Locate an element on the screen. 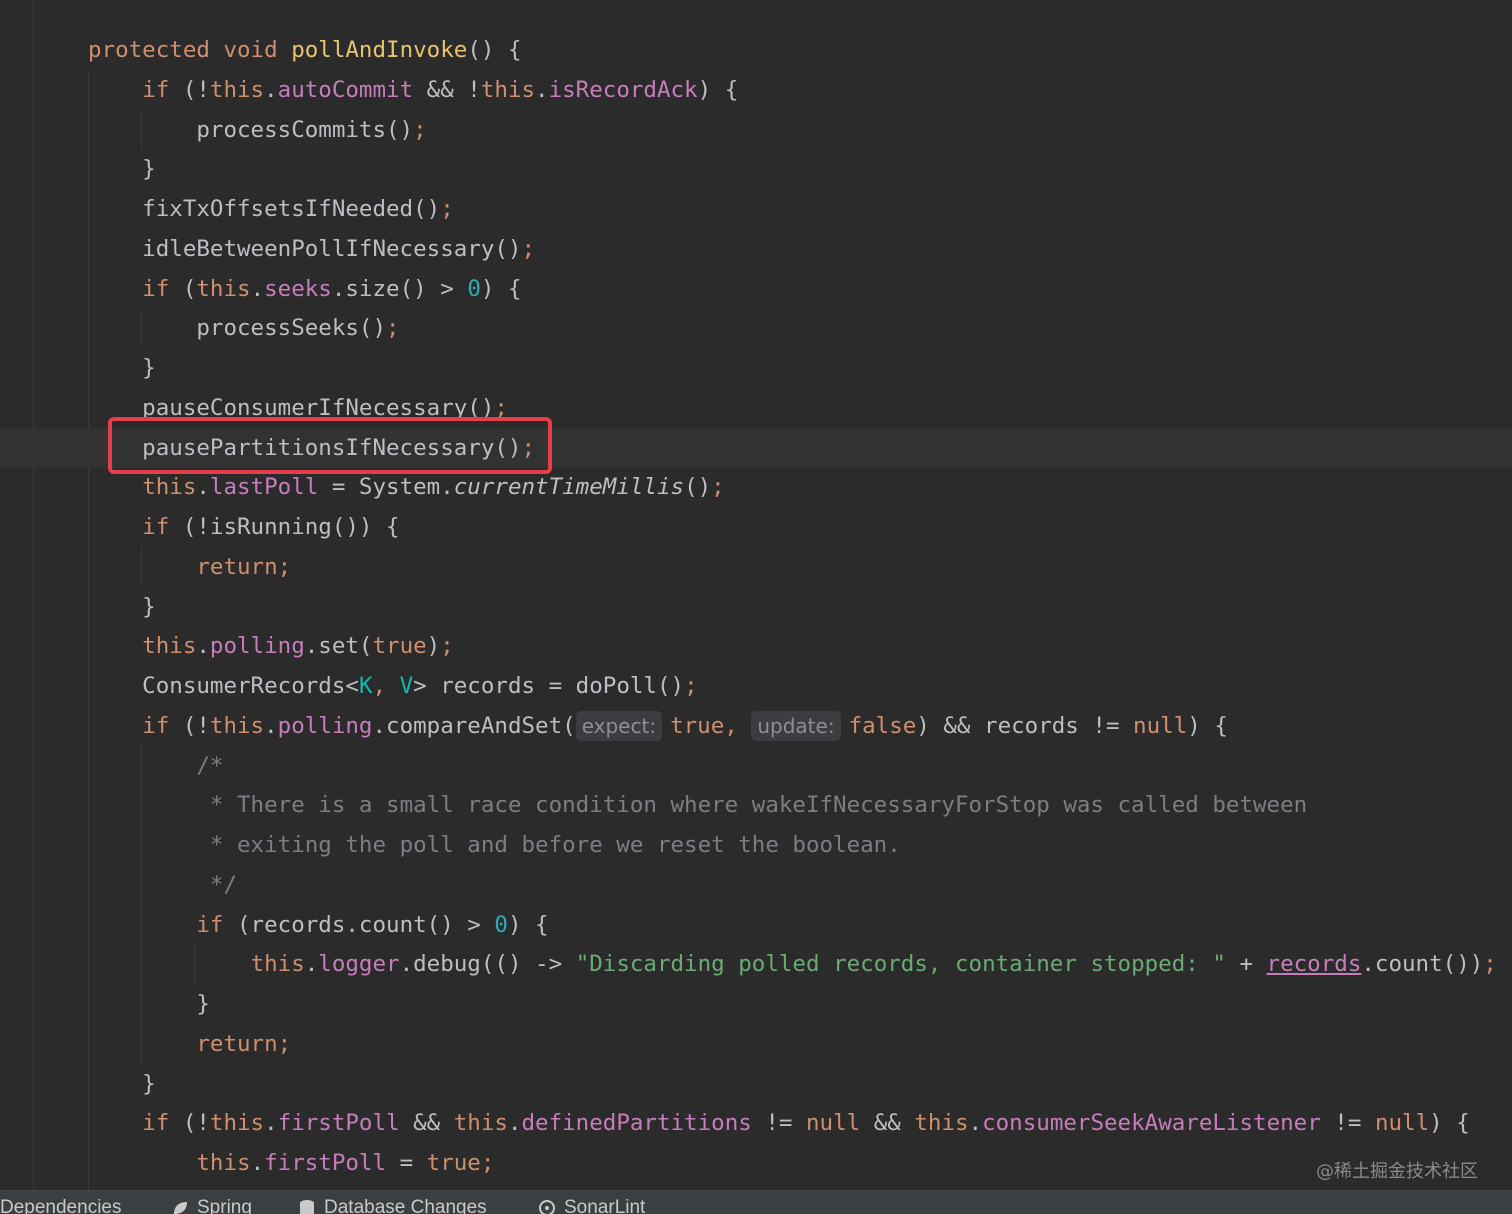 This screenshot has height=1214, width=1512. parameter-hint: update: is located at coordinates (796, 725).